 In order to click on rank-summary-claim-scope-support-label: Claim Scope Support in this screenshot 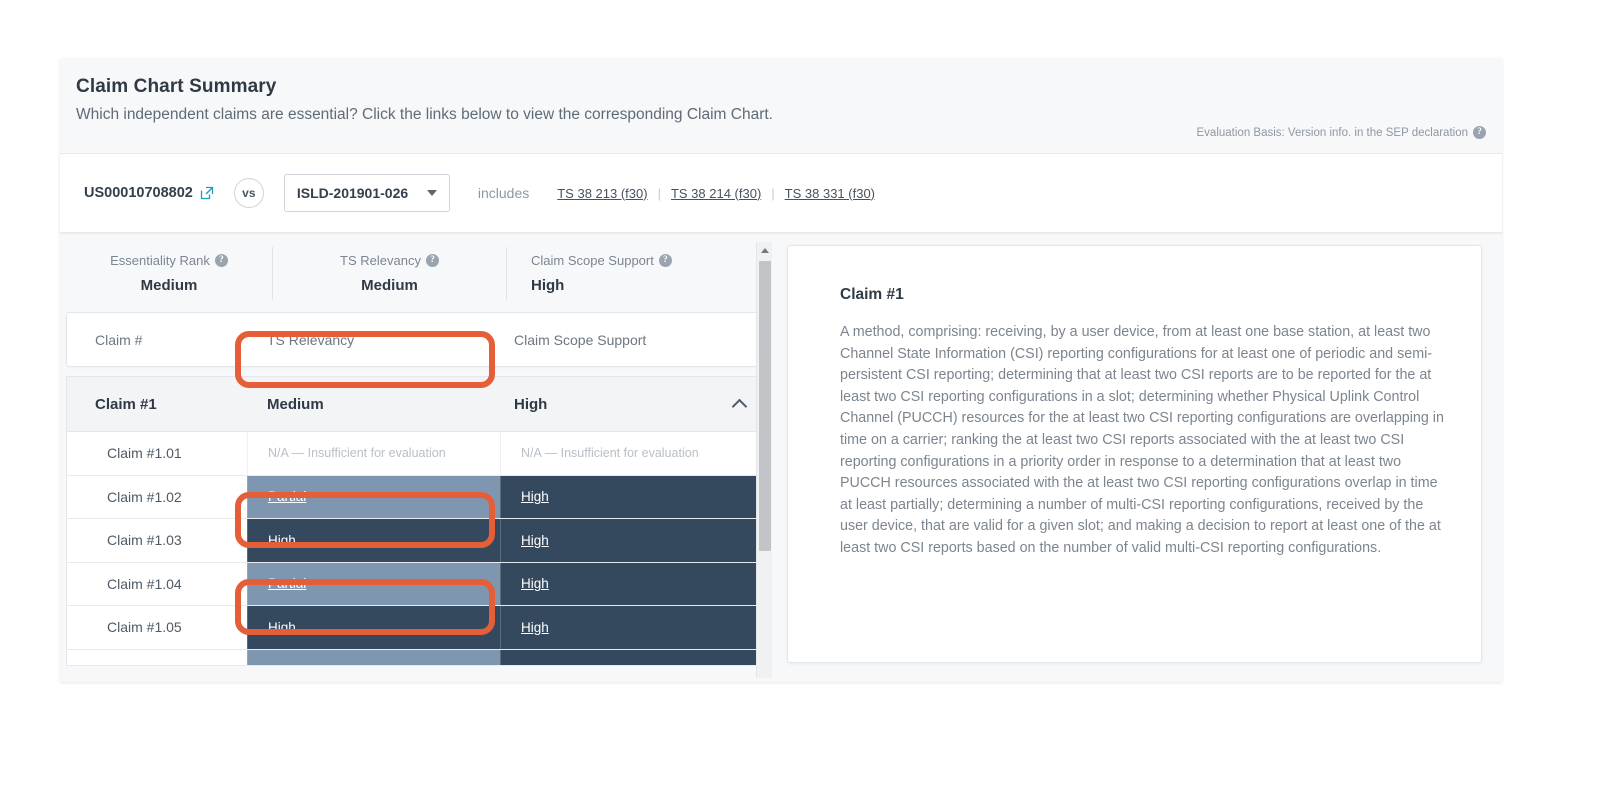, I will do `click(592, 260)`.